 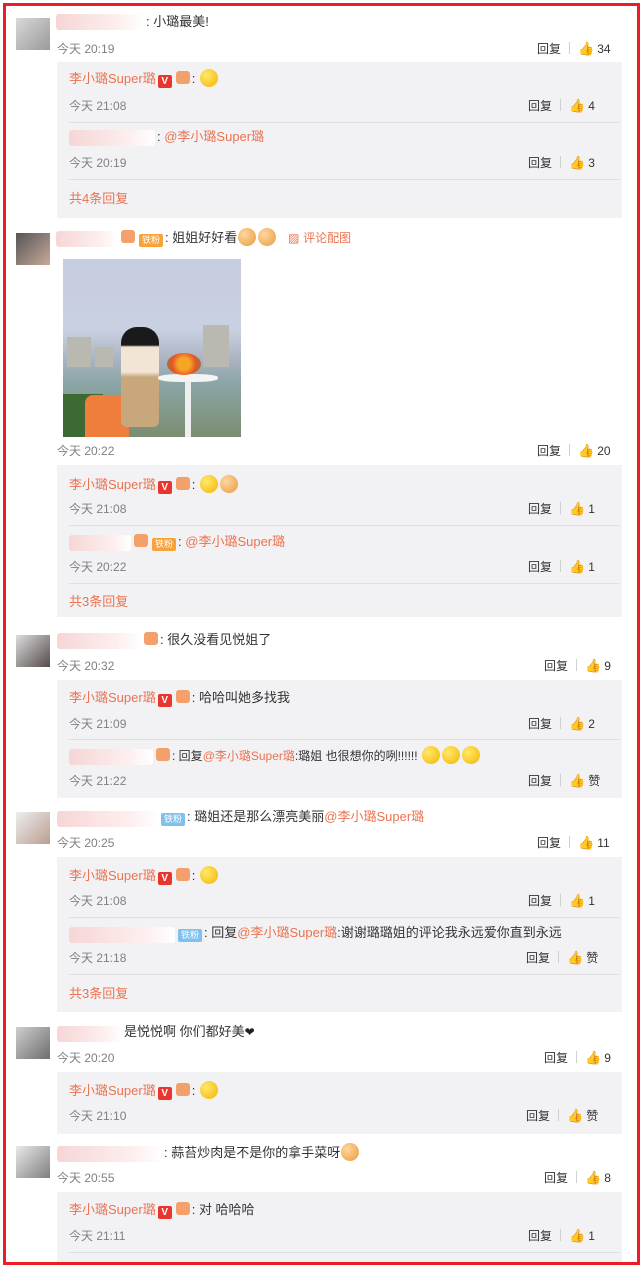 I want to click on heart-icon: ❤, so click(x=249, y=1032).